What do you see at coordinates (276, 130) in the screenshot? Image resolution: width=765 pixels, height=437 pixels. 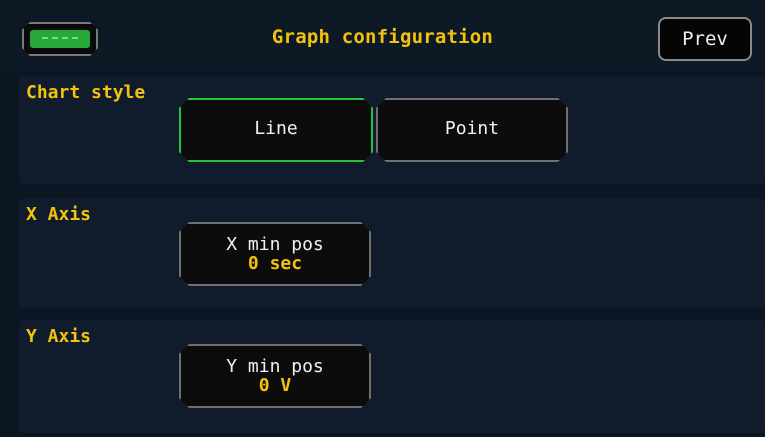 I see `line-style-button: Line` at bounding box center [276, 130].